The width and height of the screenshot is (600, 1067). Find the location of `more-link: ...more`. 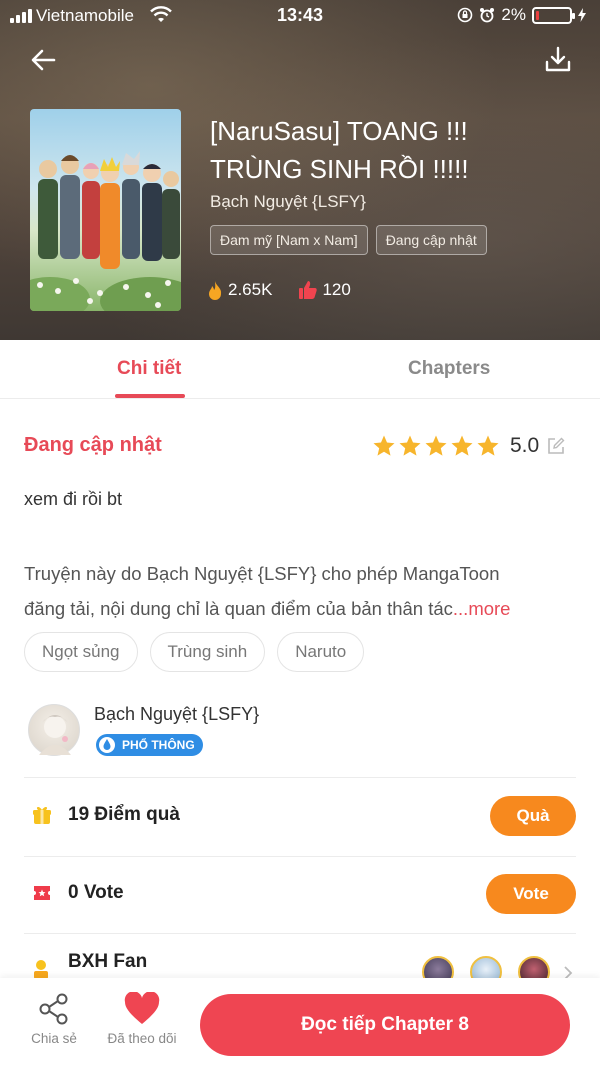

more-link: ...more is located at coordinates (482, 608).